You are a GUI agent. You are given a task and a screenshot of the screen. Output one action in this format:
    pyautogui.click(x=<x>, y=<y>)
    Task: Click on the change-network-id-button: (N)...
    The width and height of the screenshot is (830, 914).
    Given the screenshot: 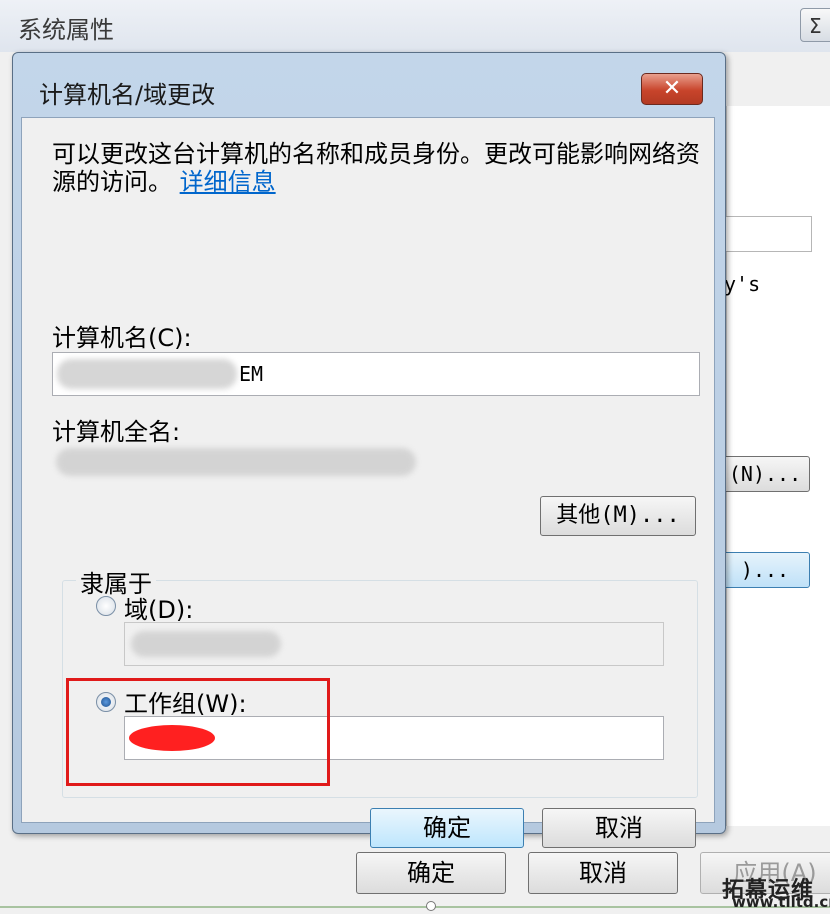 What is the action you would take?
    pyautogui.click(x=765, y=474)
    